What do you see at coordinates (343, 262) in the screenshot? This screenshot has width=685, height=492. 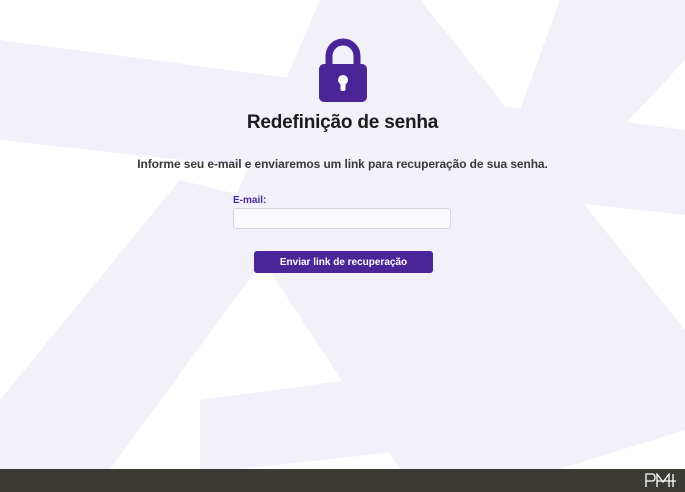 I see `send-recovery-link-button: Enviar link de recuperação` at bounding box center [343, 262].